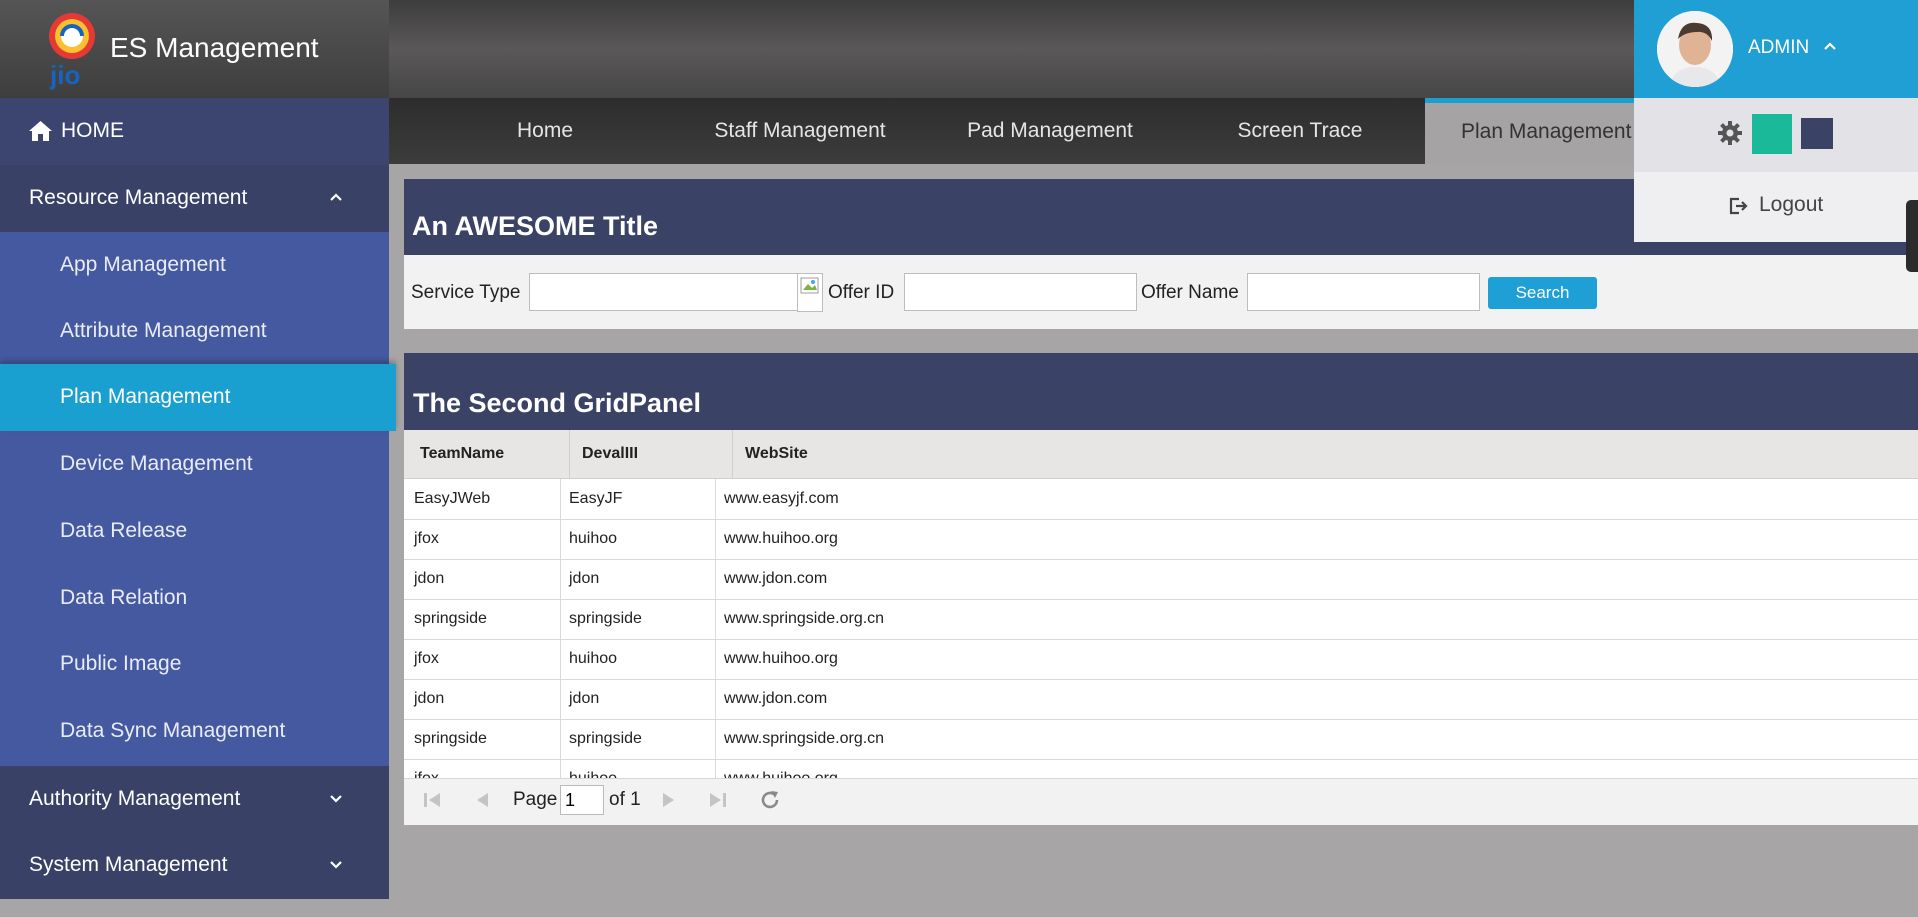 The image size is (1918, 917). I want to click on previous-page-icon, so click(483, 800).